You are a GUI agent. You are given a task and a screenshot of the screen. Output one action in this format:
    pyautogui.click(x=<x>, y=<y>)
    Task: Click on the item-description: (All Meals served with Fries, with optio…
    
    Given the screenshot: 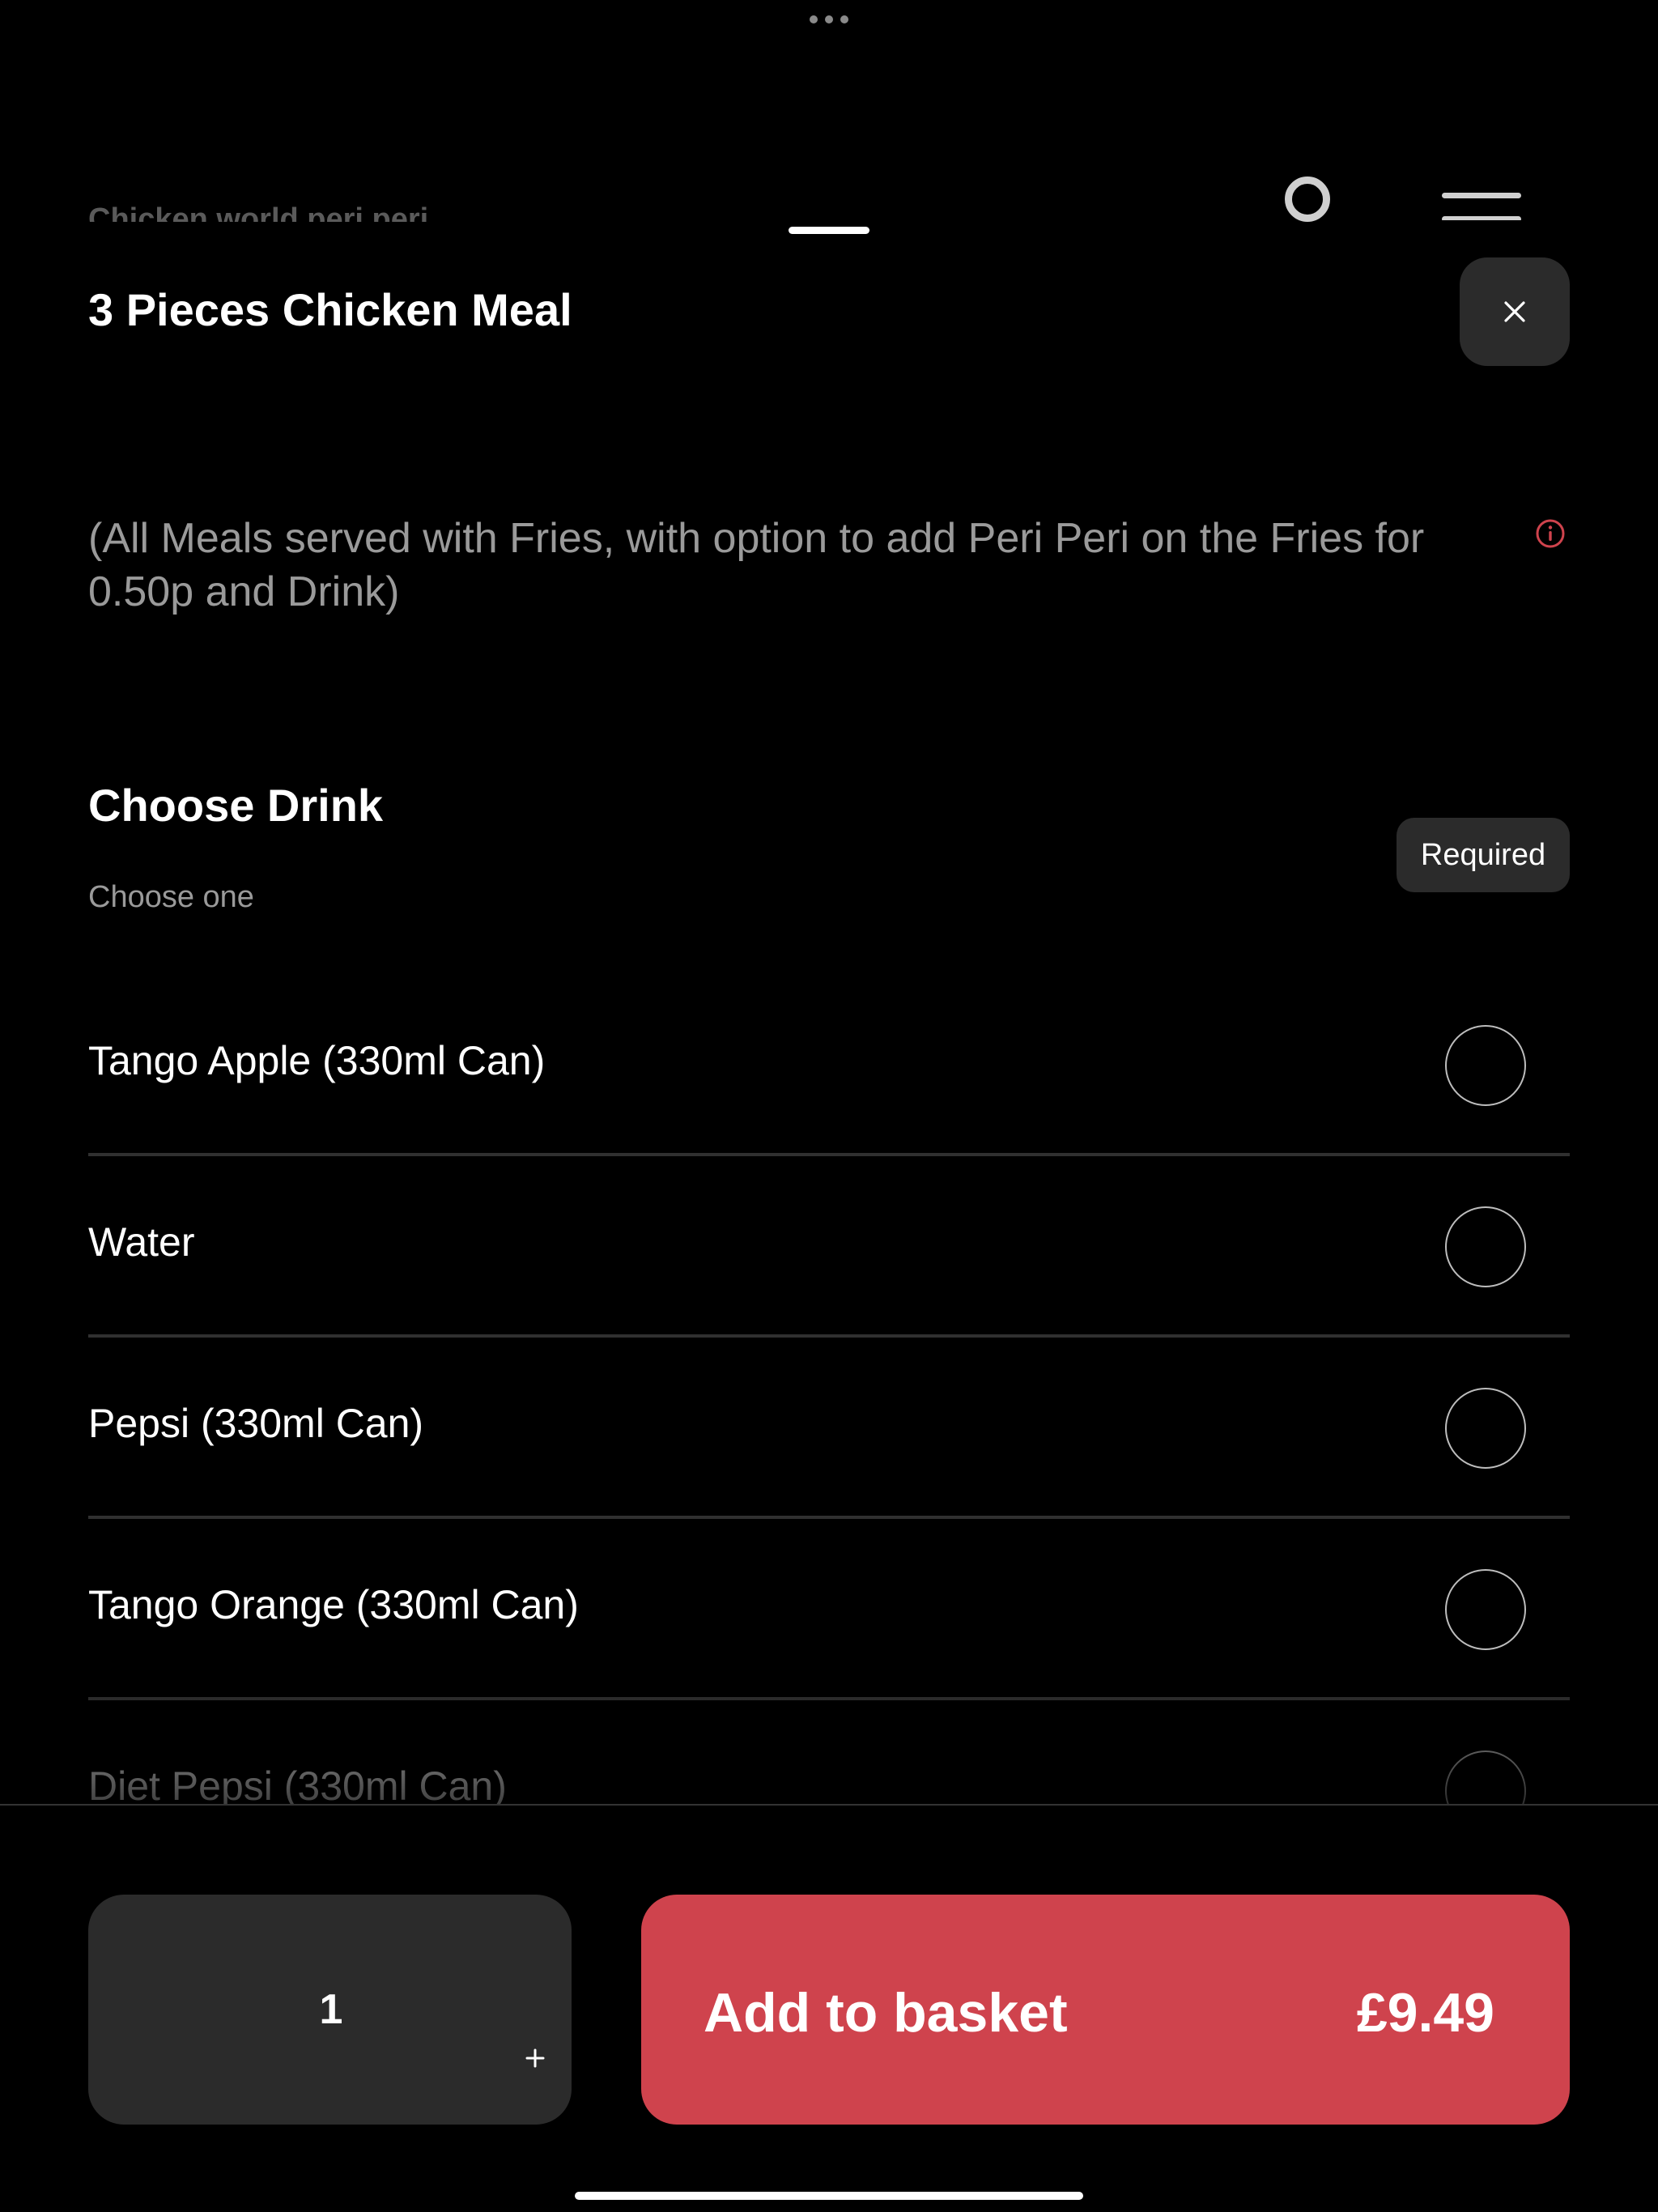 What is the action you would take?
    pyautogui.click(x=756, y=565)
    